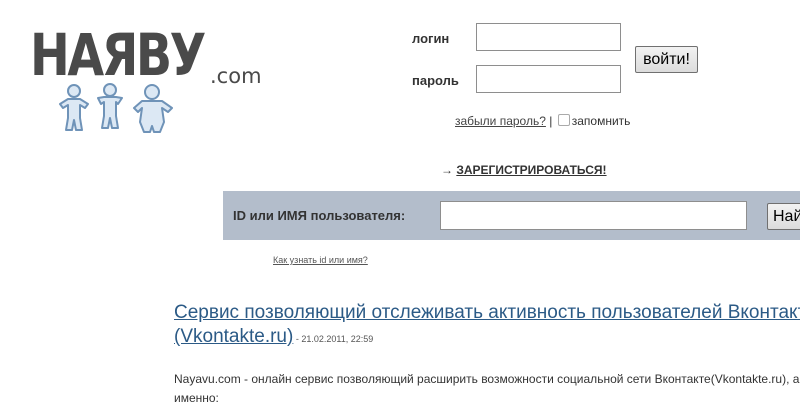 This screenshot has height=414, width=800. Describe the element at coordinates (431, 38) in the screenshot. I see `login-label: логин` at that location.